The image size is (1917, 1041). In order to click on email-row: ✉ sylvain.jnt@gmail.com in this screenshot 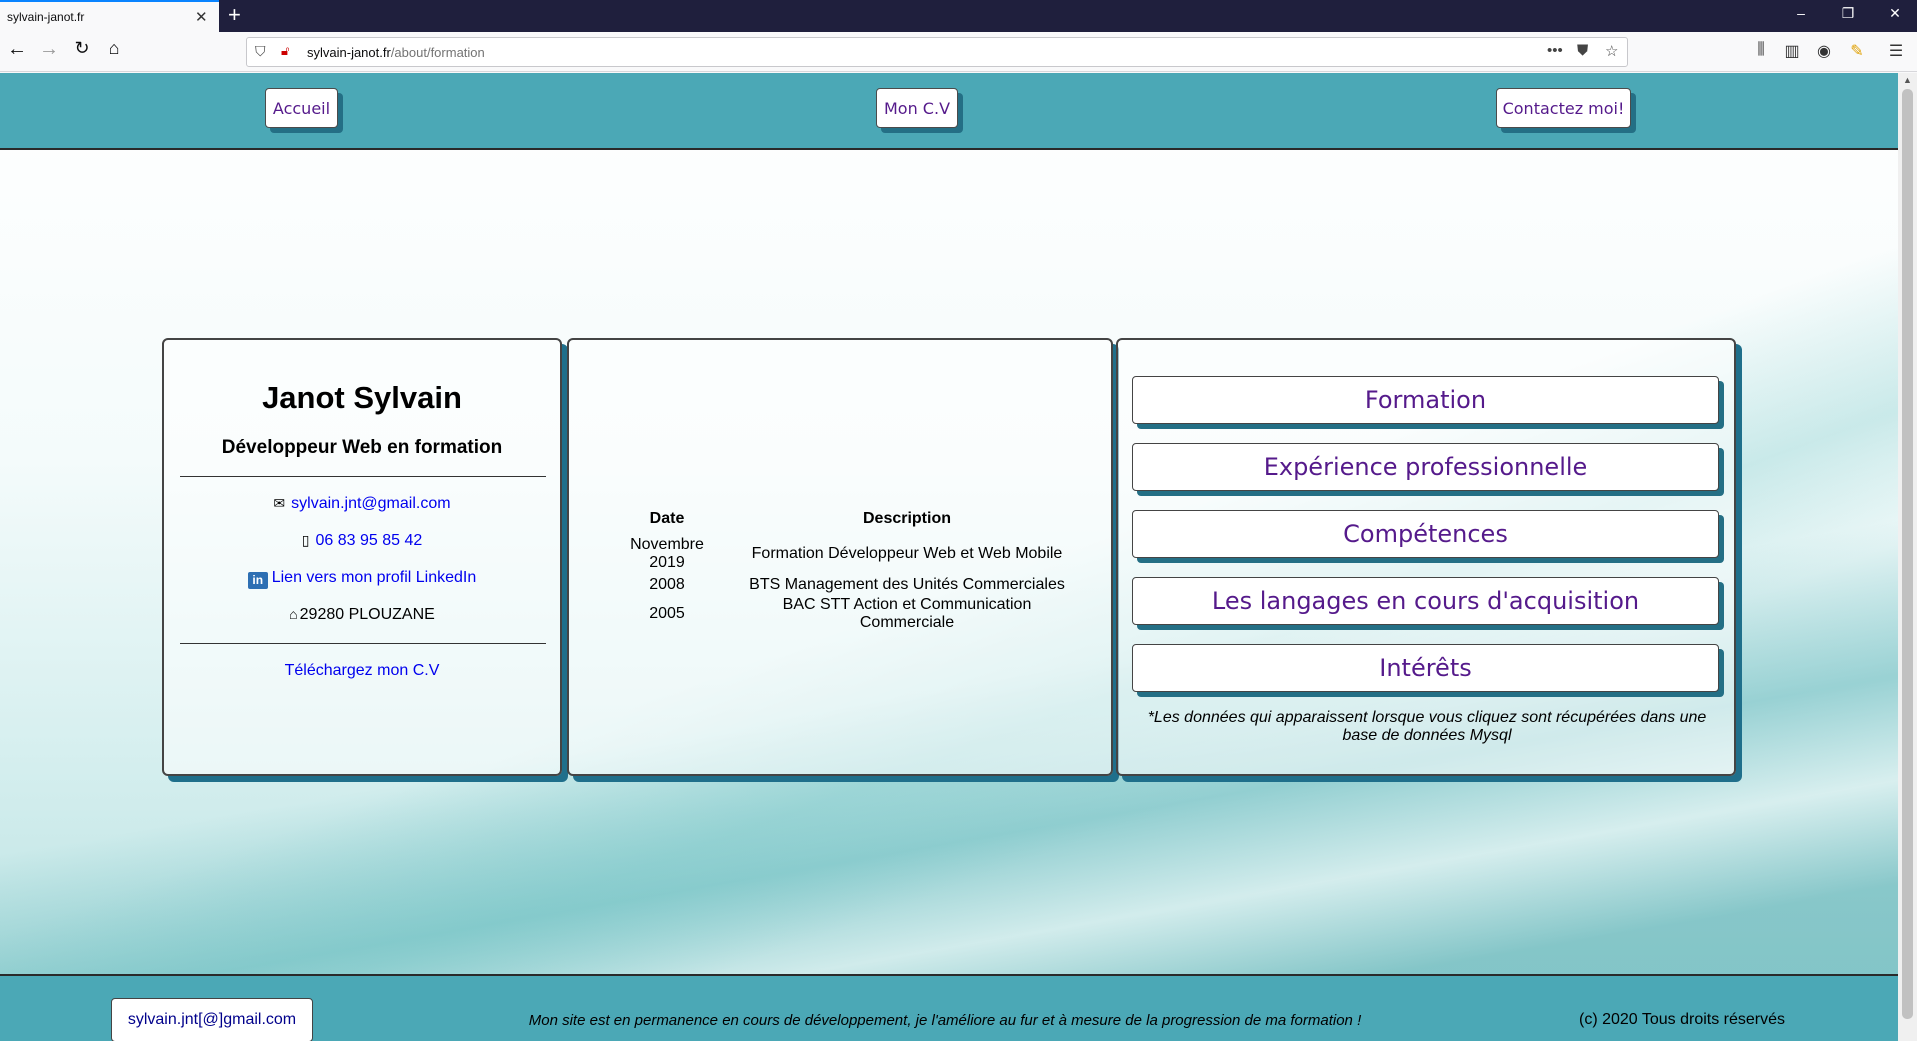, I will do `click(362, 504)`.